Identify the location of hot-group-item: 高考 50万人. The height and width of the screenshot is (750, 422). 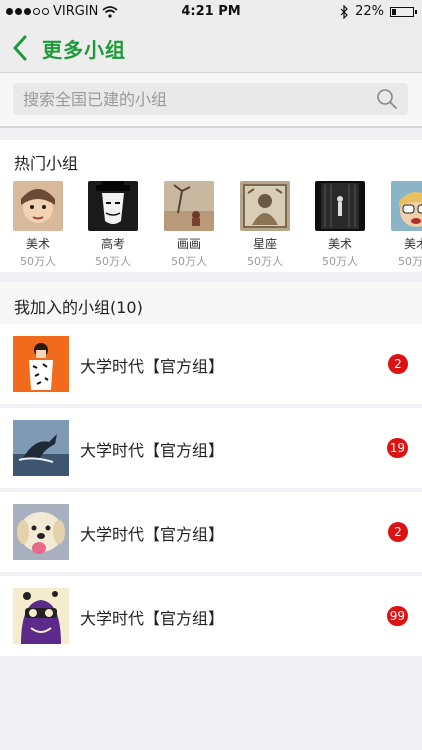
(113, 225).